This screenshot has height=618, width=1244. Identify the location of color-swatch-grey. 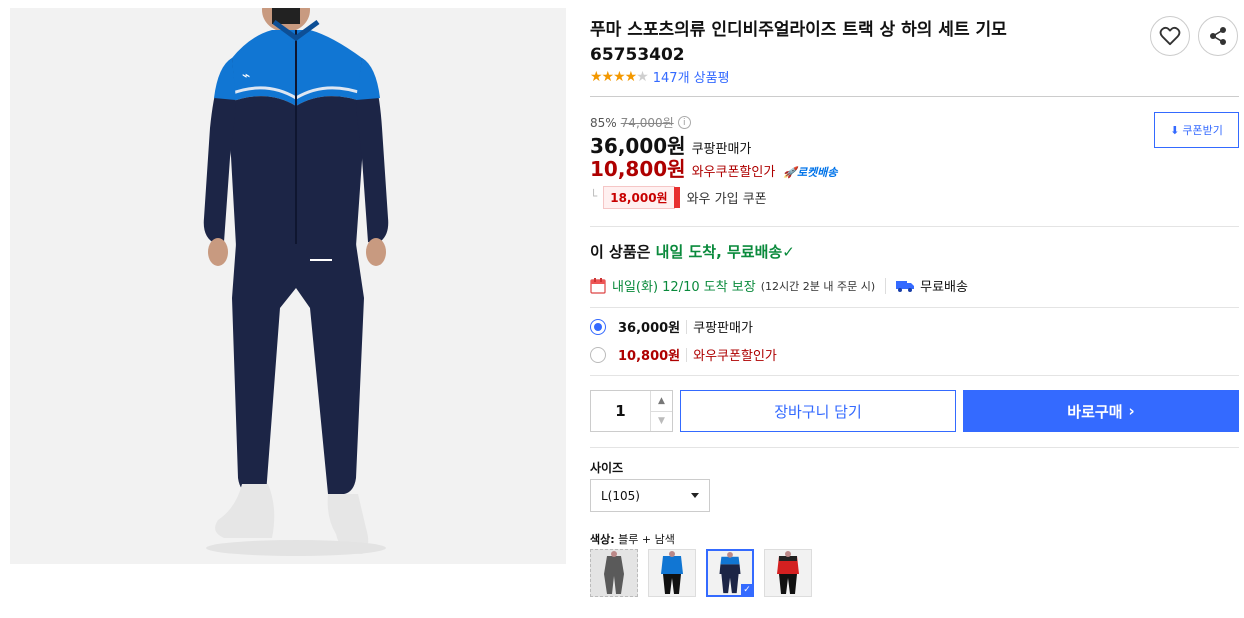
(614, 573).